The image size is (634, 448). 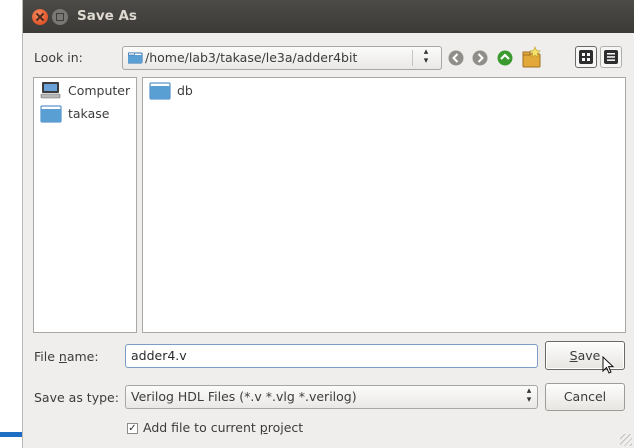 I want to click on list-item: db, so click(x=177, y=91).